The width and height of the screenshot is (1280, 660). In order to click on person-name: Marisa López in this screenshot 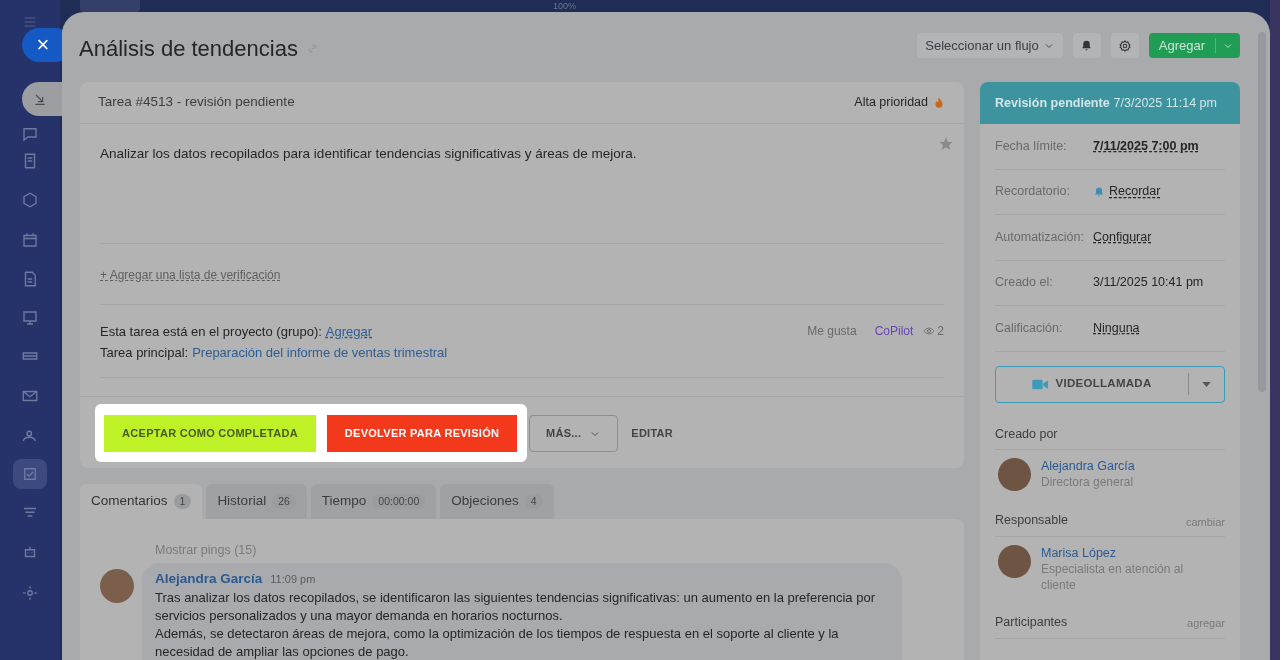, I will do `click(1121, 553)`.